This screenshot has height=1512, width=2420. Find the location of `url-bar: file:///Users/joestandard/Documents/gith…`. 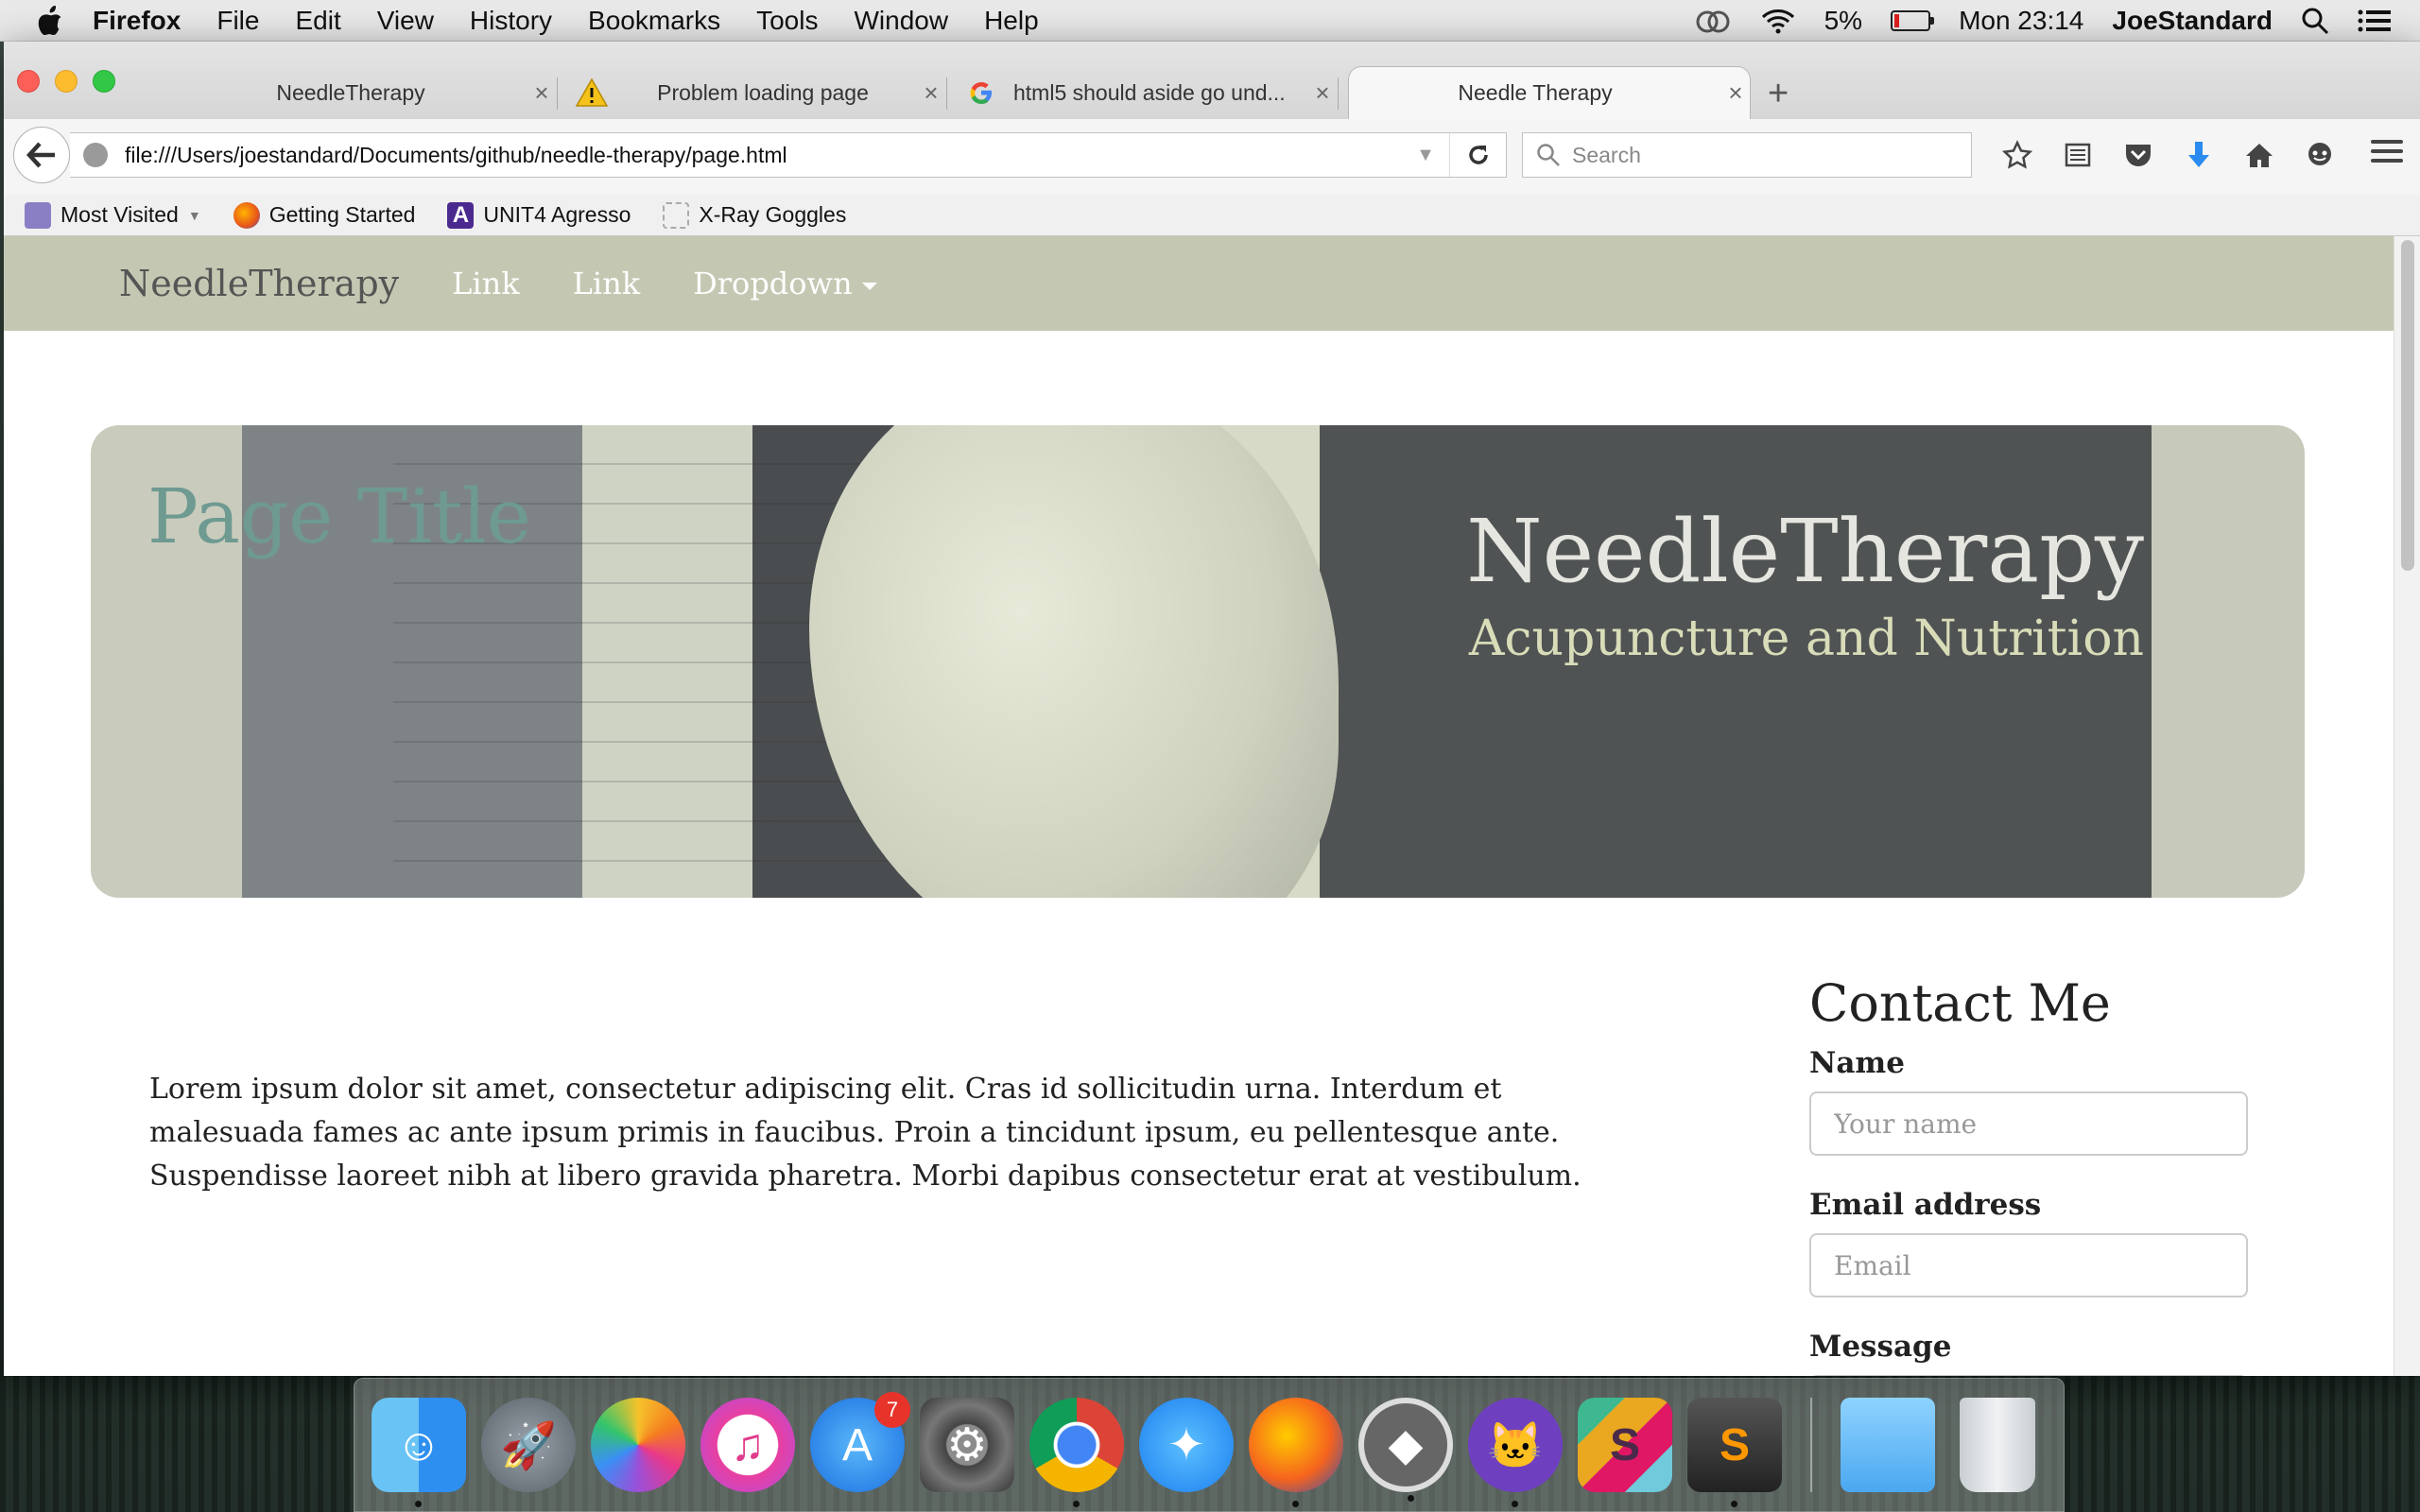

url-bar: file:///Users/joestandard/Documents/gith… is located at coordinates (788, 155).